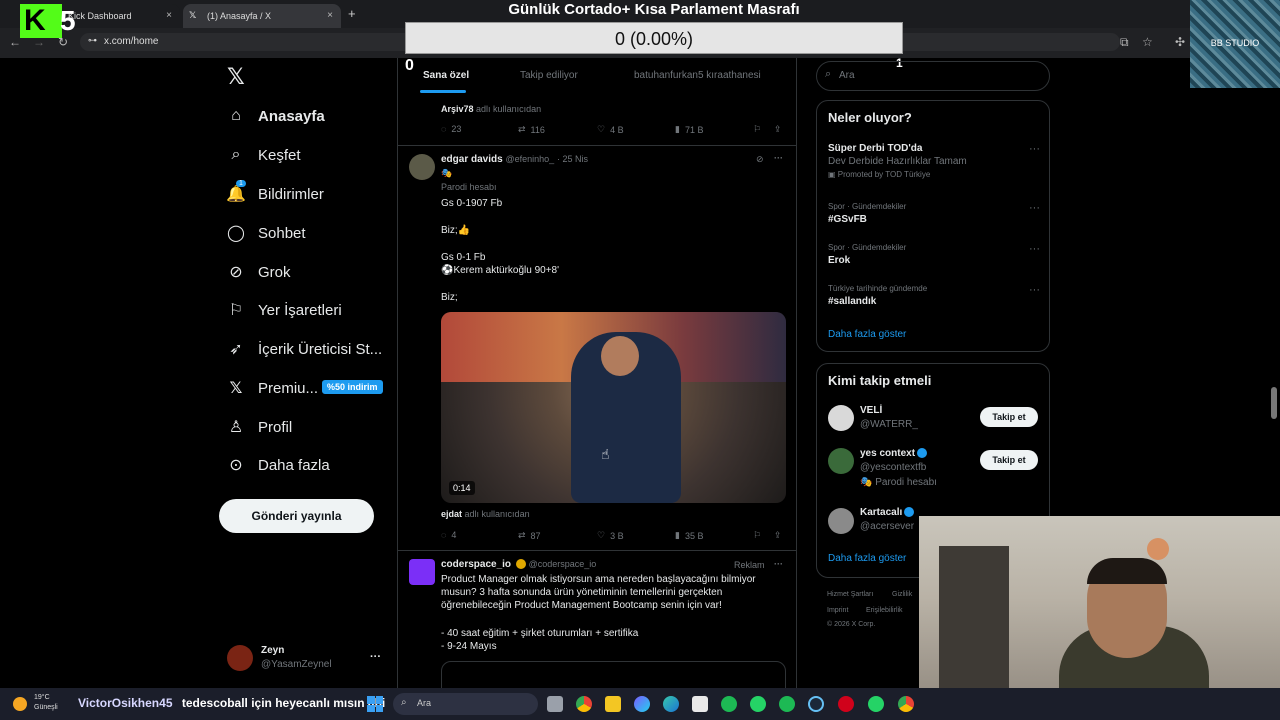 The image size is (1280, 720). I want to click on account-more-icon: ···, so click(375, 657).